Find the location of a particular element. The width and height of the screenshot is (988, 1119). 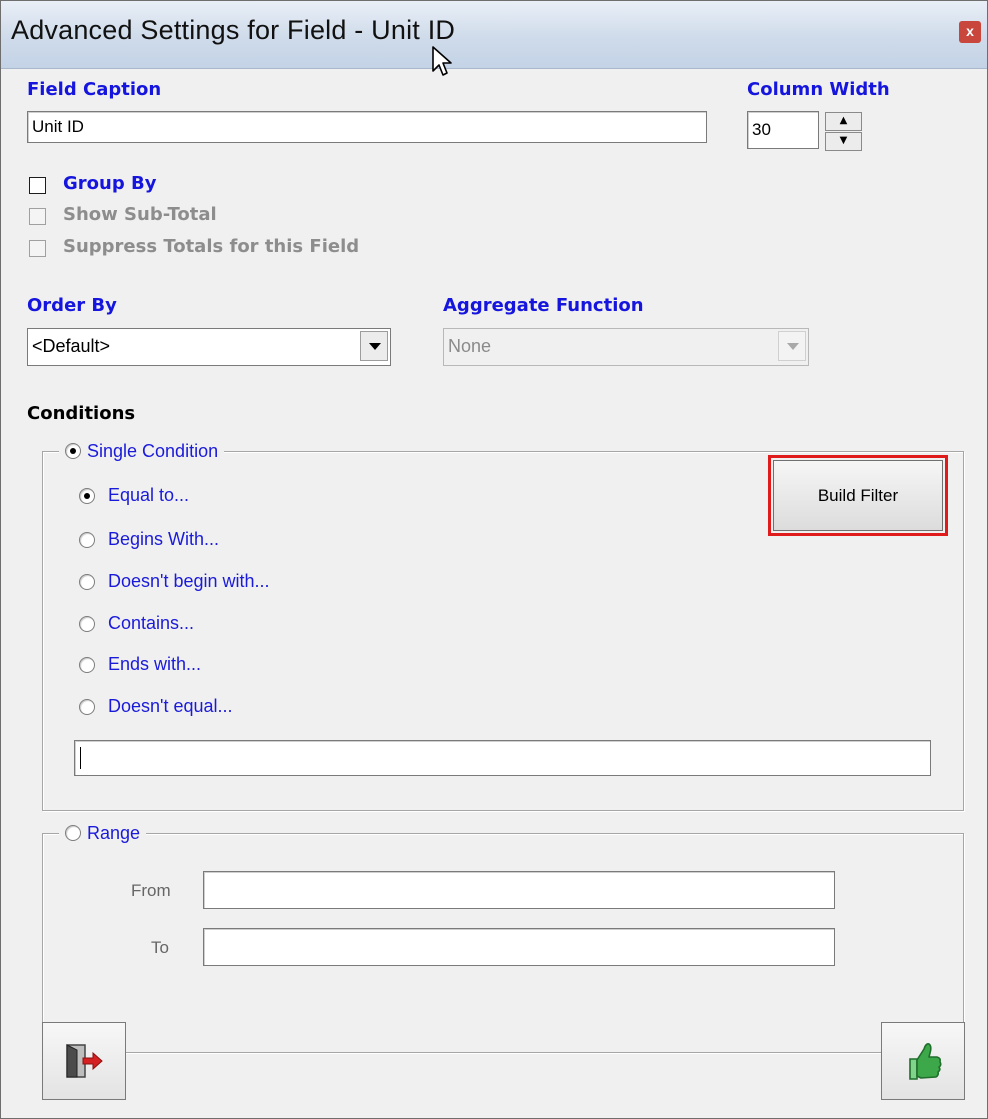

ok-button is located at coordinates (923, 1061).